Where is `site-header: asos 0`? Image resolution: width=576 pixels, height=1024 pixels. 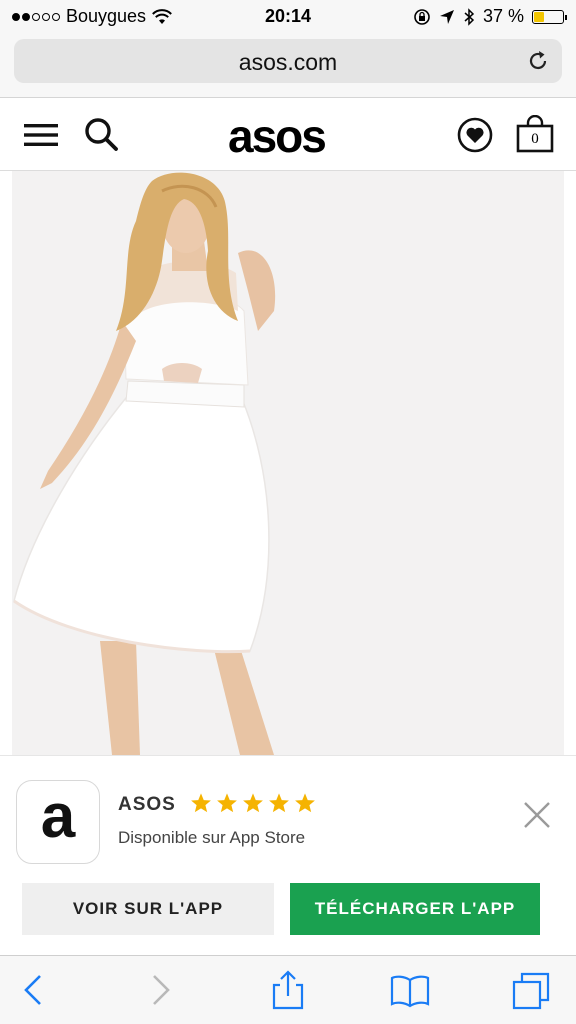 site-header: asos 0 is located at coordinates (288, 135).